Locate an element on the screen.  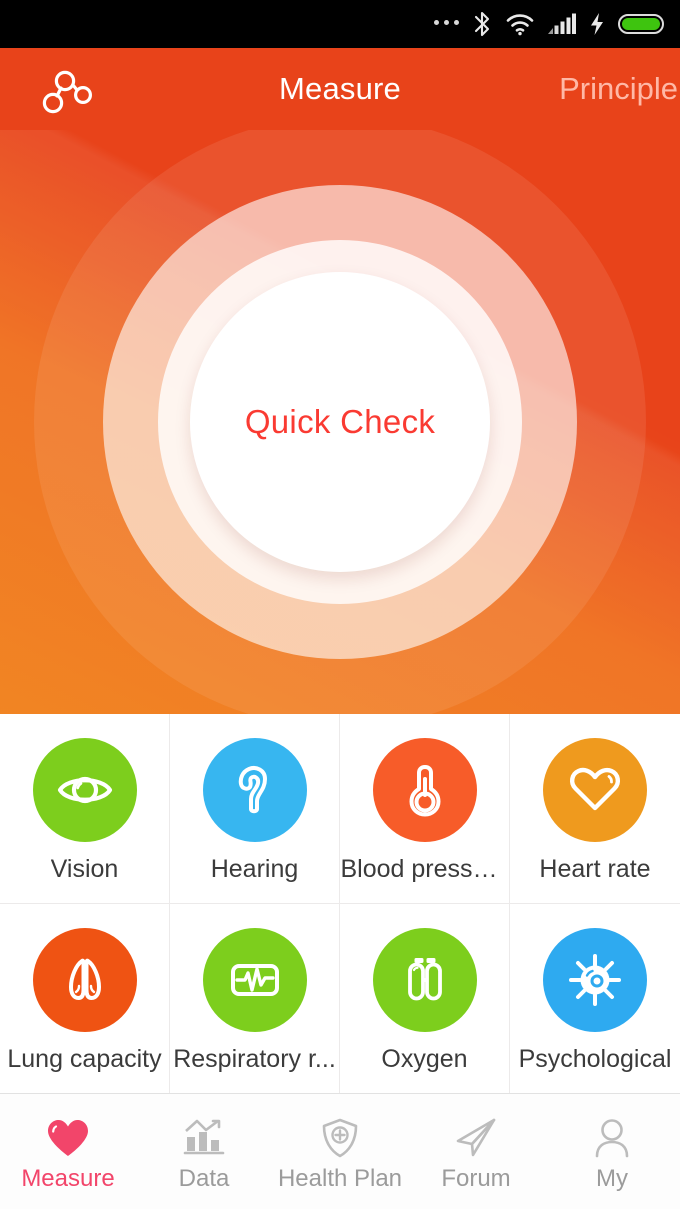
quick-check-button: Quick Check is located at coordinates (340, 422).